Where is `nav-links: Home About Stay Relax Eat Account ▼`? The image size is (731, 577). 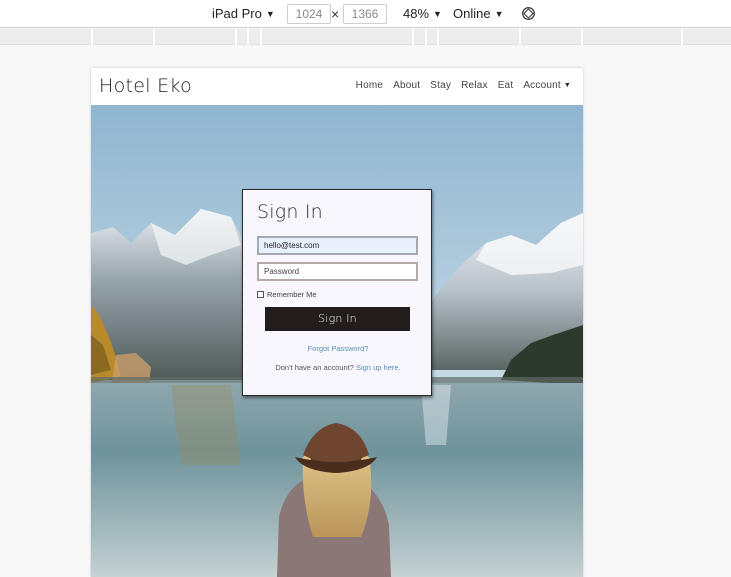 nav-links: Home About Stay Relax Eat Account ▼ is located at coordinates (463, 85).